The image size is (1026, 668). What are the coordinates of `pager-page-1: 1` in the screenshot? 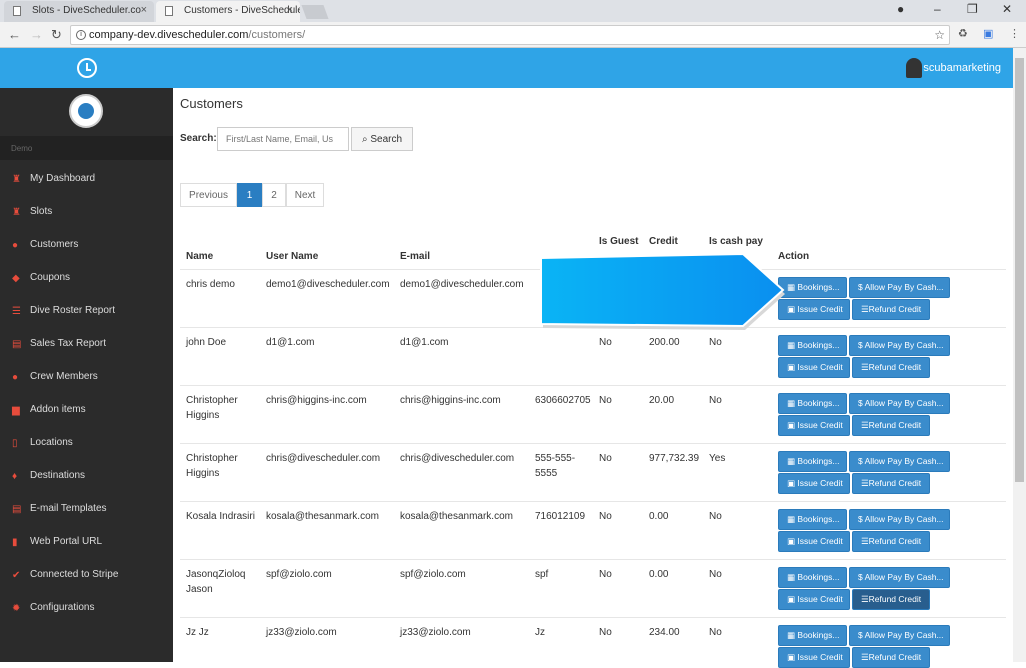 It's located at (249, 195).